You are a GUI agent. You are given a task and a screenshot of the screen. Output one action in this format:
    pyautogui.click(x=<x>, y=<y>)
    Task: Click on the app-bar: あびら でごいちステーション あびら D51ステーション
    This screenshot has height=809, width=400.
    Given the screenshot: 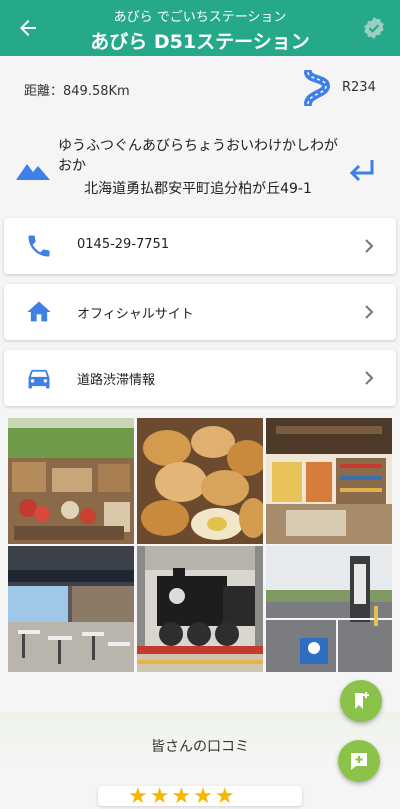 What is the action you would take?
    pyautogui.click(x=200, y=28)
    